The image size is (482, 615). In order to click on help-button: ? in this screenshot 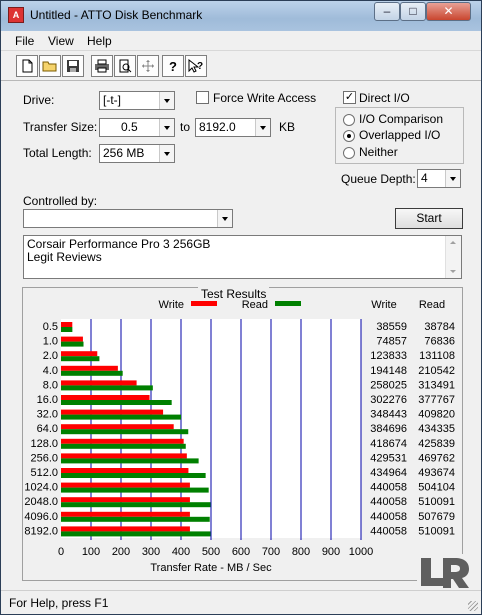, I will do `click(173, 66)`.